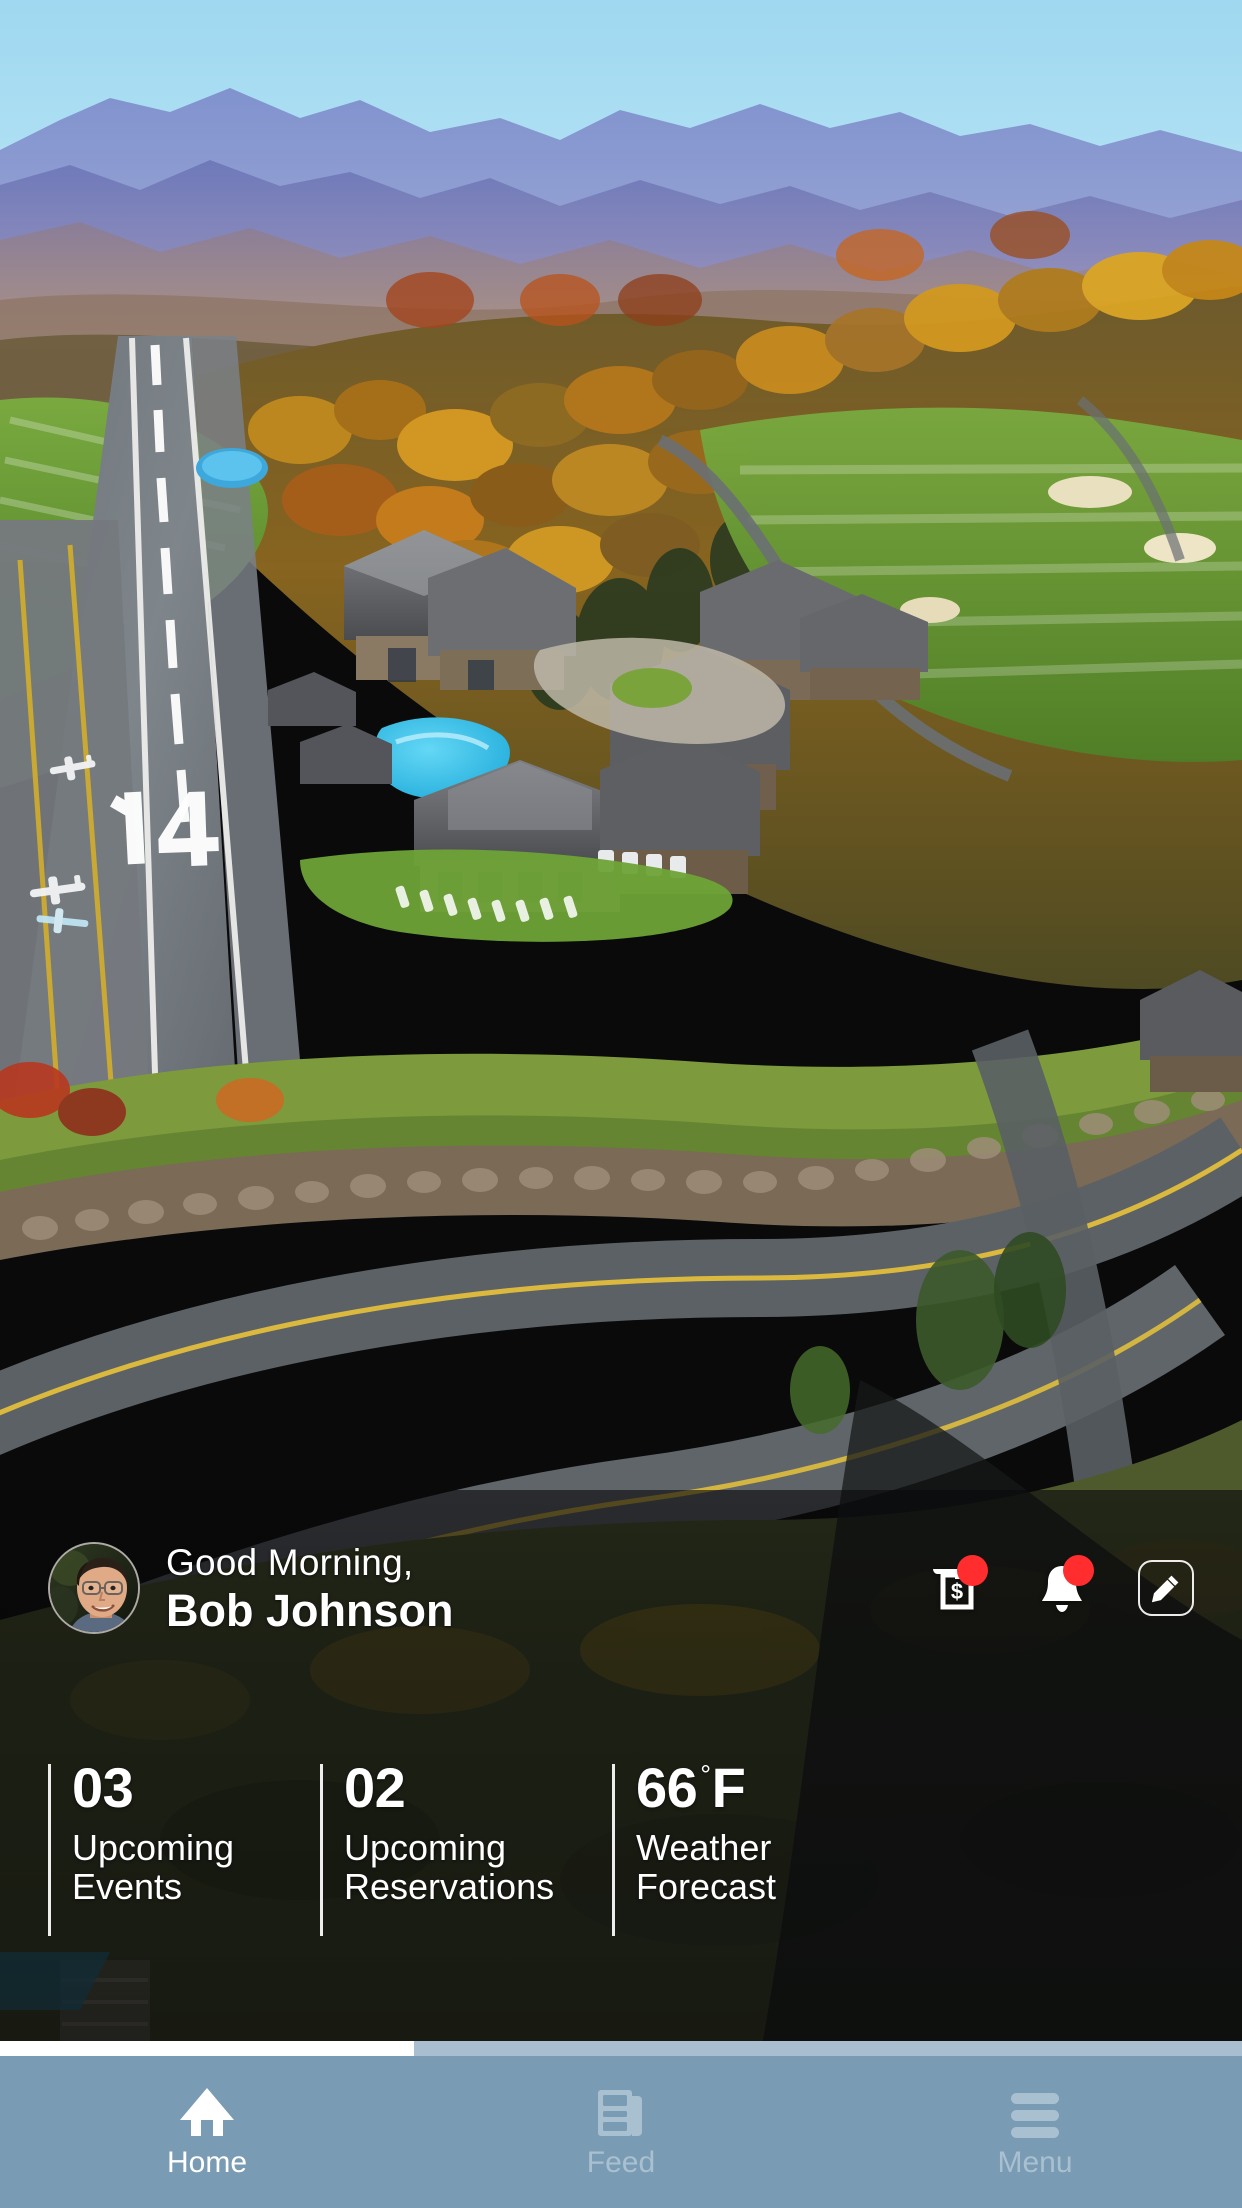 The width and height of the screenshot is (1242, 2208). Describe the element at coordinates (1078, 1570) in the screenshot. I see `notifications-badge` at that location.